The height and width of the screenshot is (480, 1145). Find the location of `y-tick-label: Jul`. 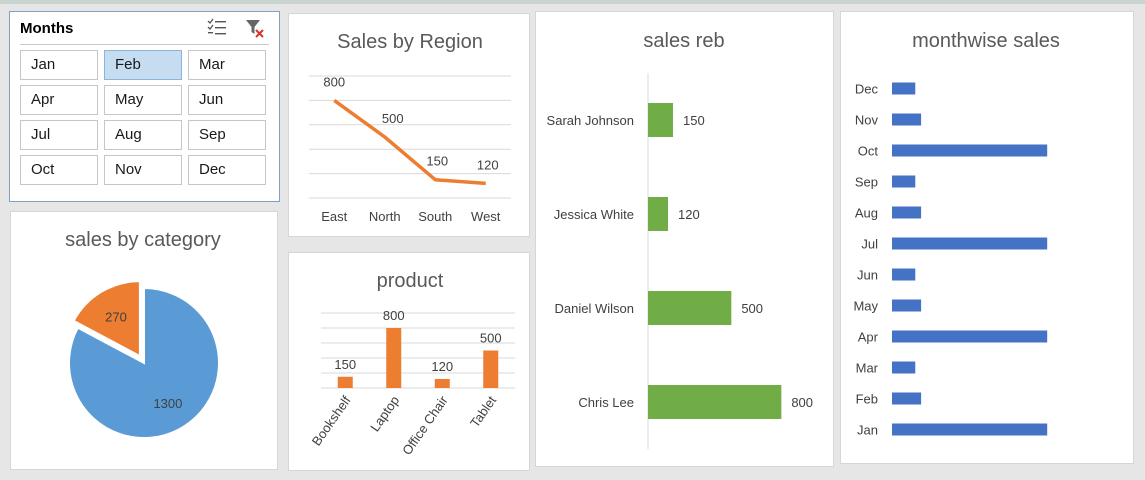

y-tick-label: Jul is located at coordinates (869, 244).